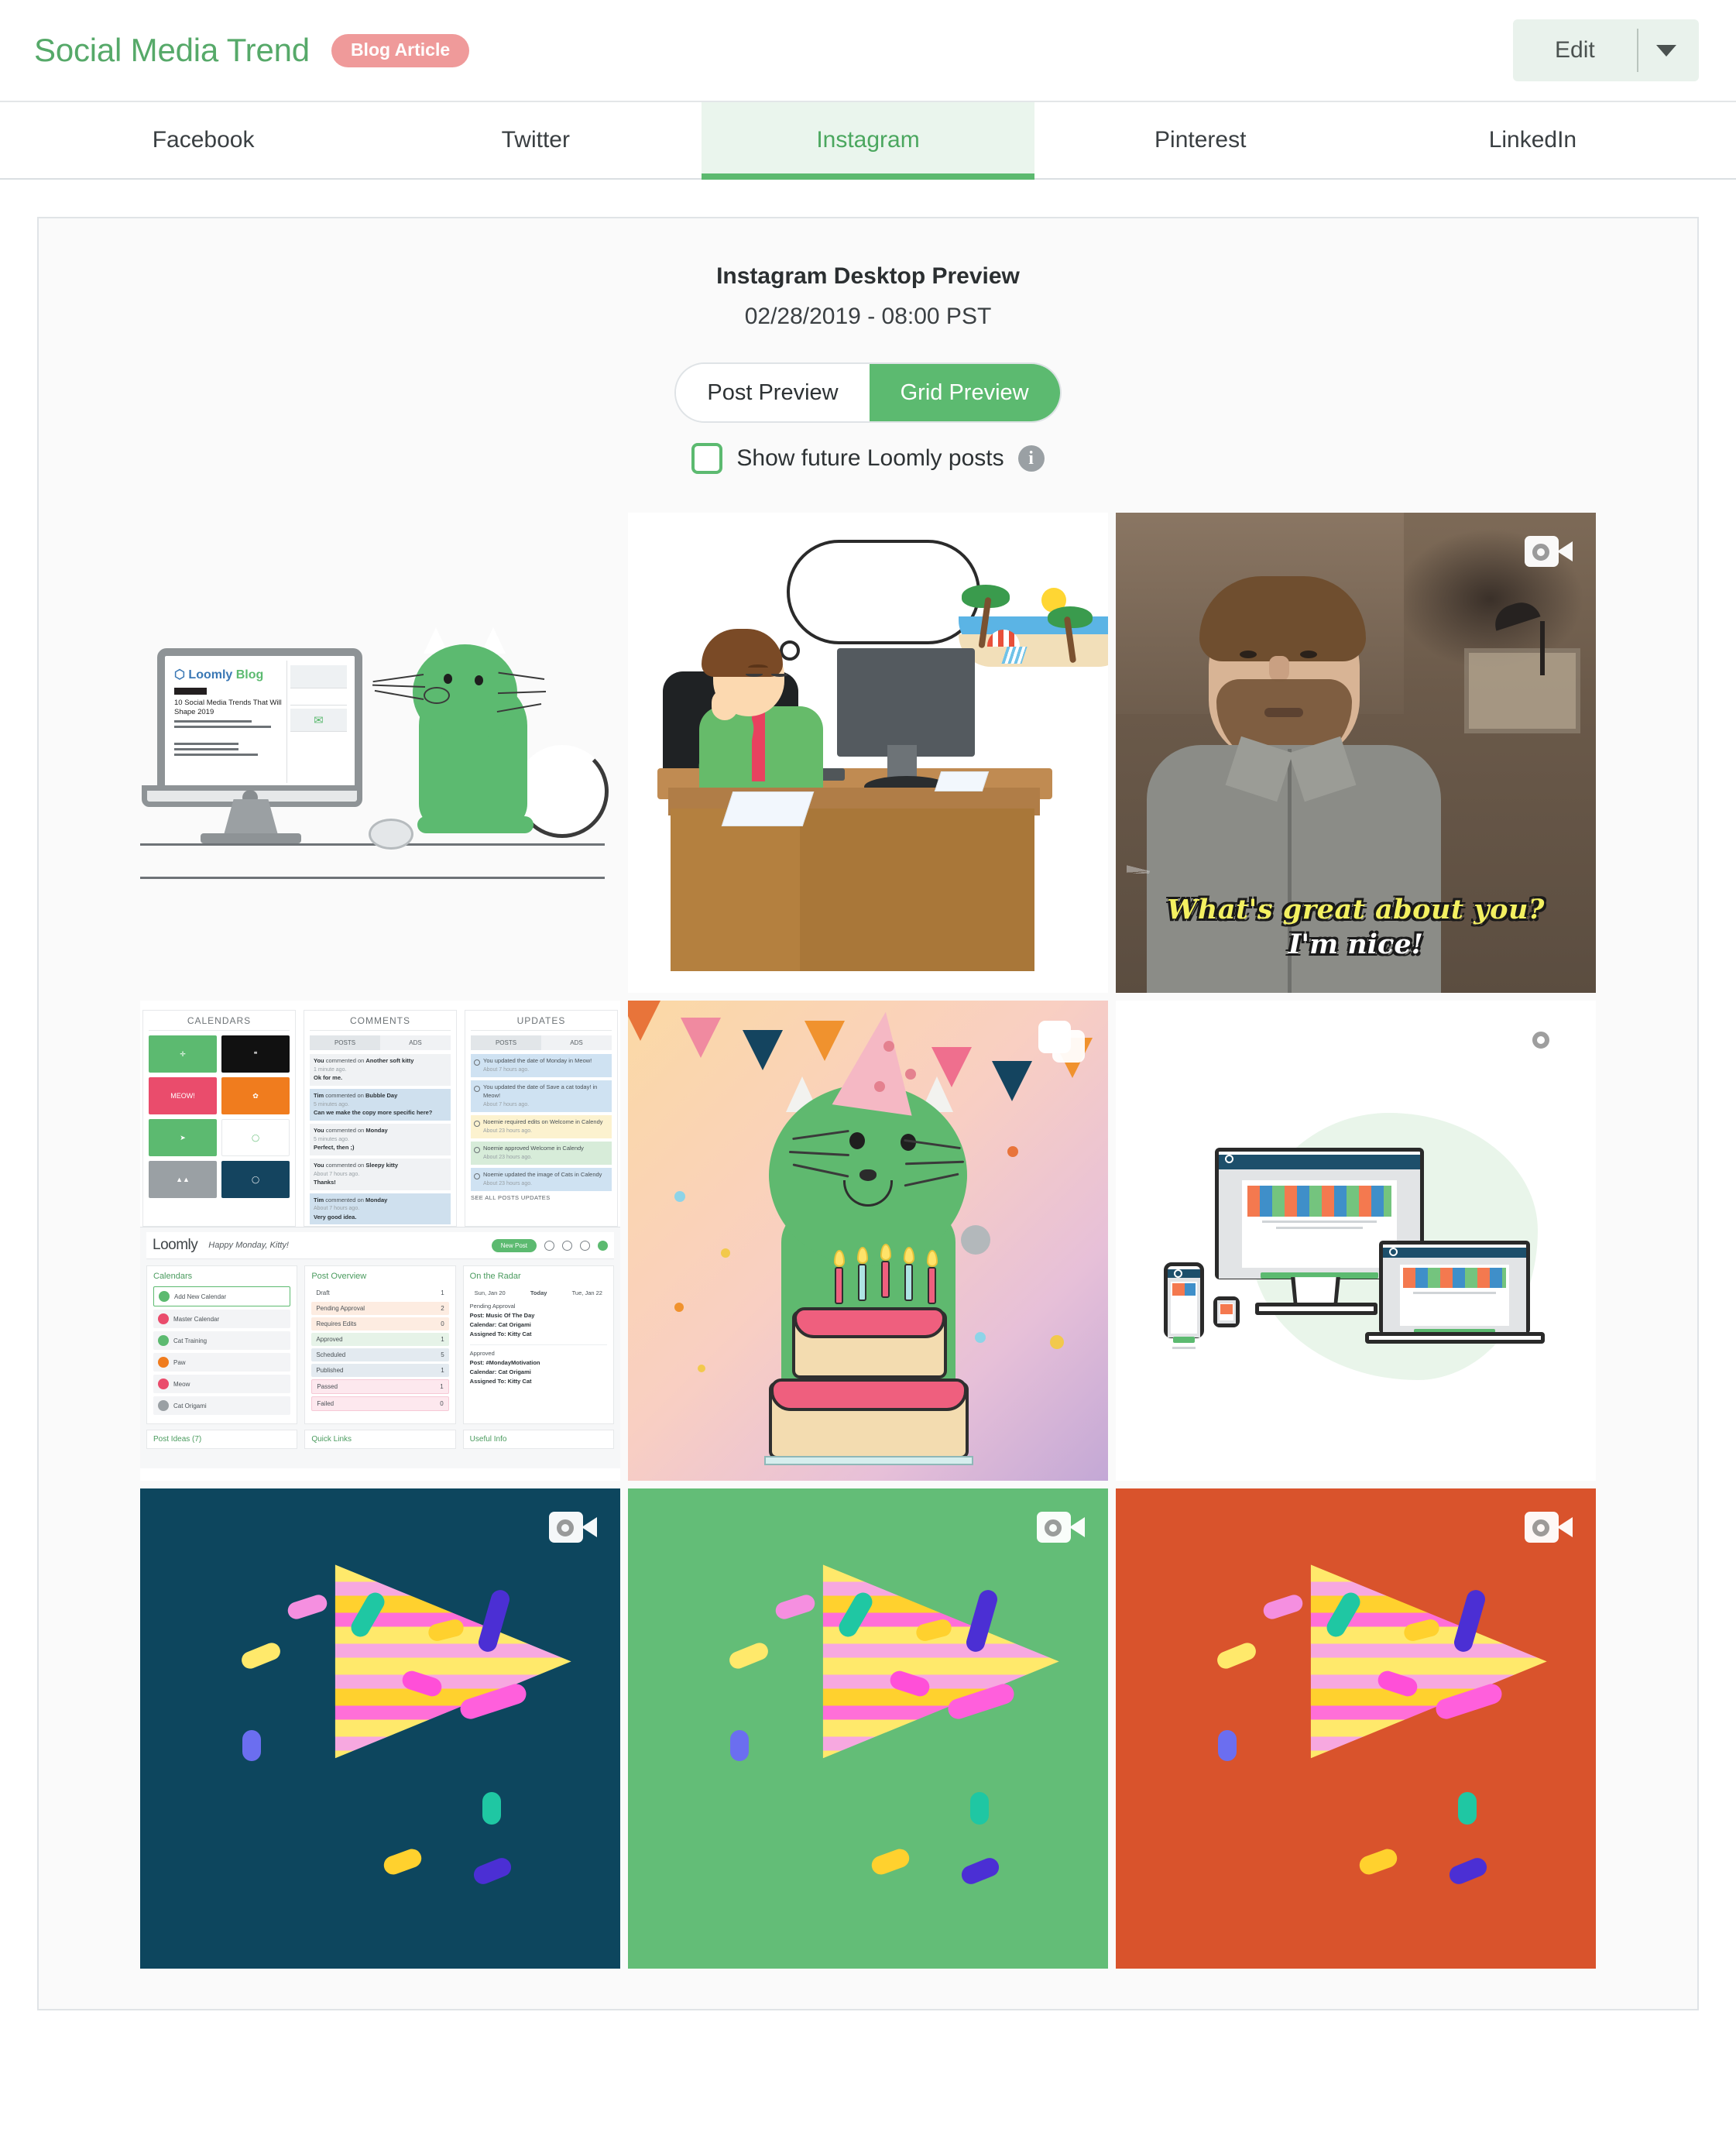 The image size is (1736, 2139). I want to click on cat-legs, so click(475, 824).